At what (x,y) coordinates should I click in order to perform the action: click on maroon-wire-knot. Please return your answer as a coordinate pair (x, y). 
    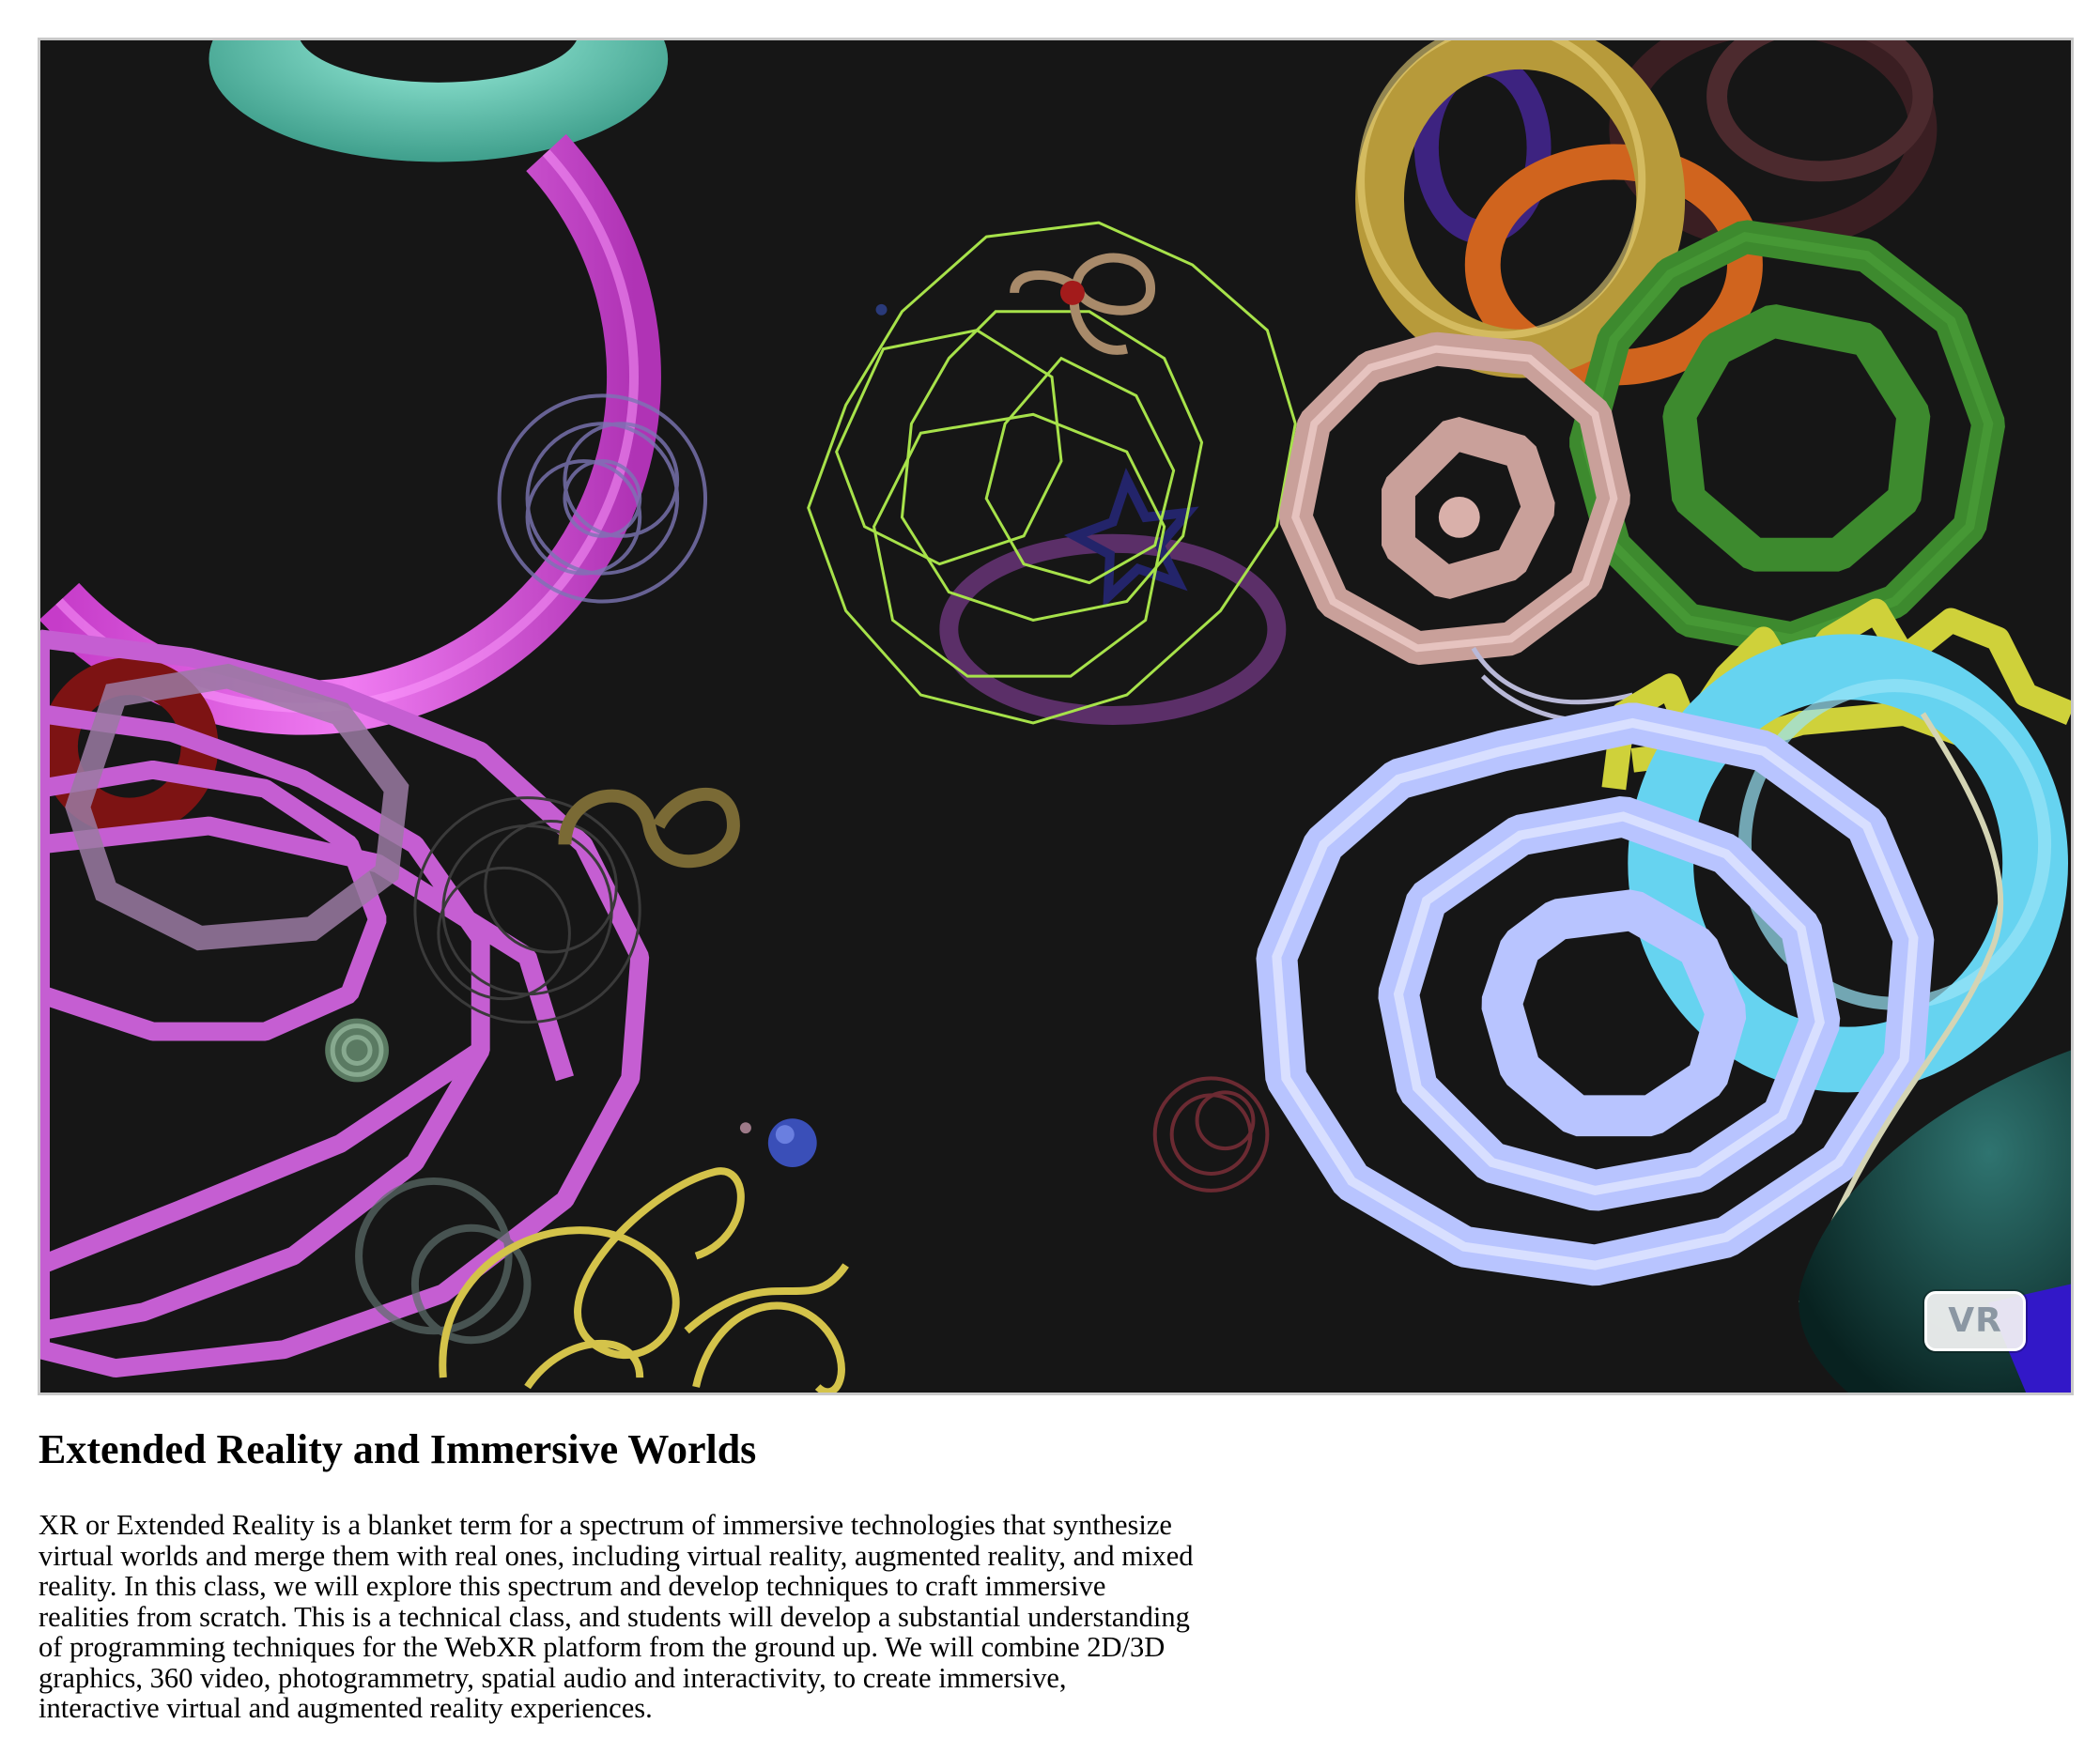
    Looking at the image, I should click on (1211, 1134).